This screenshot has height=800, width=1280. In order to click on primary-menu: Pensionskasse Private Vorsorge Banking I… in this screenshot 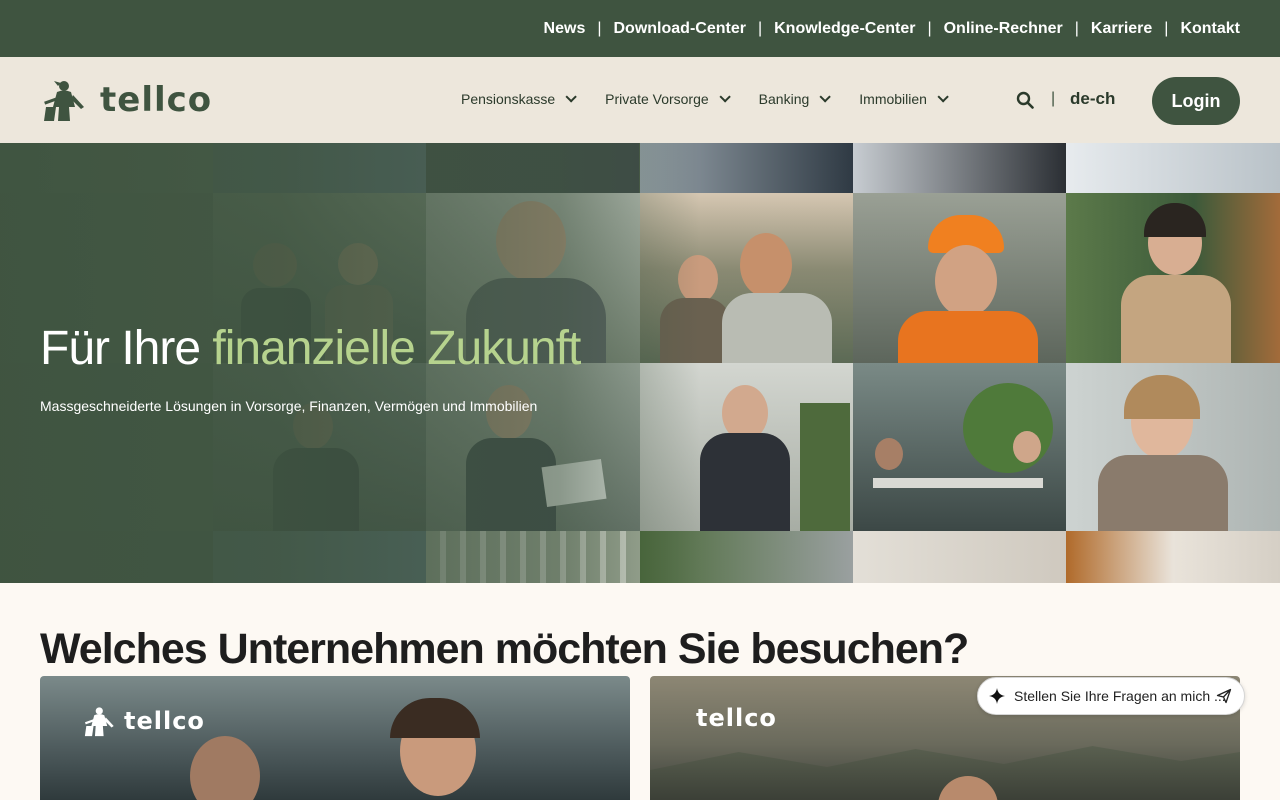, I will do `click(719, 99)`.